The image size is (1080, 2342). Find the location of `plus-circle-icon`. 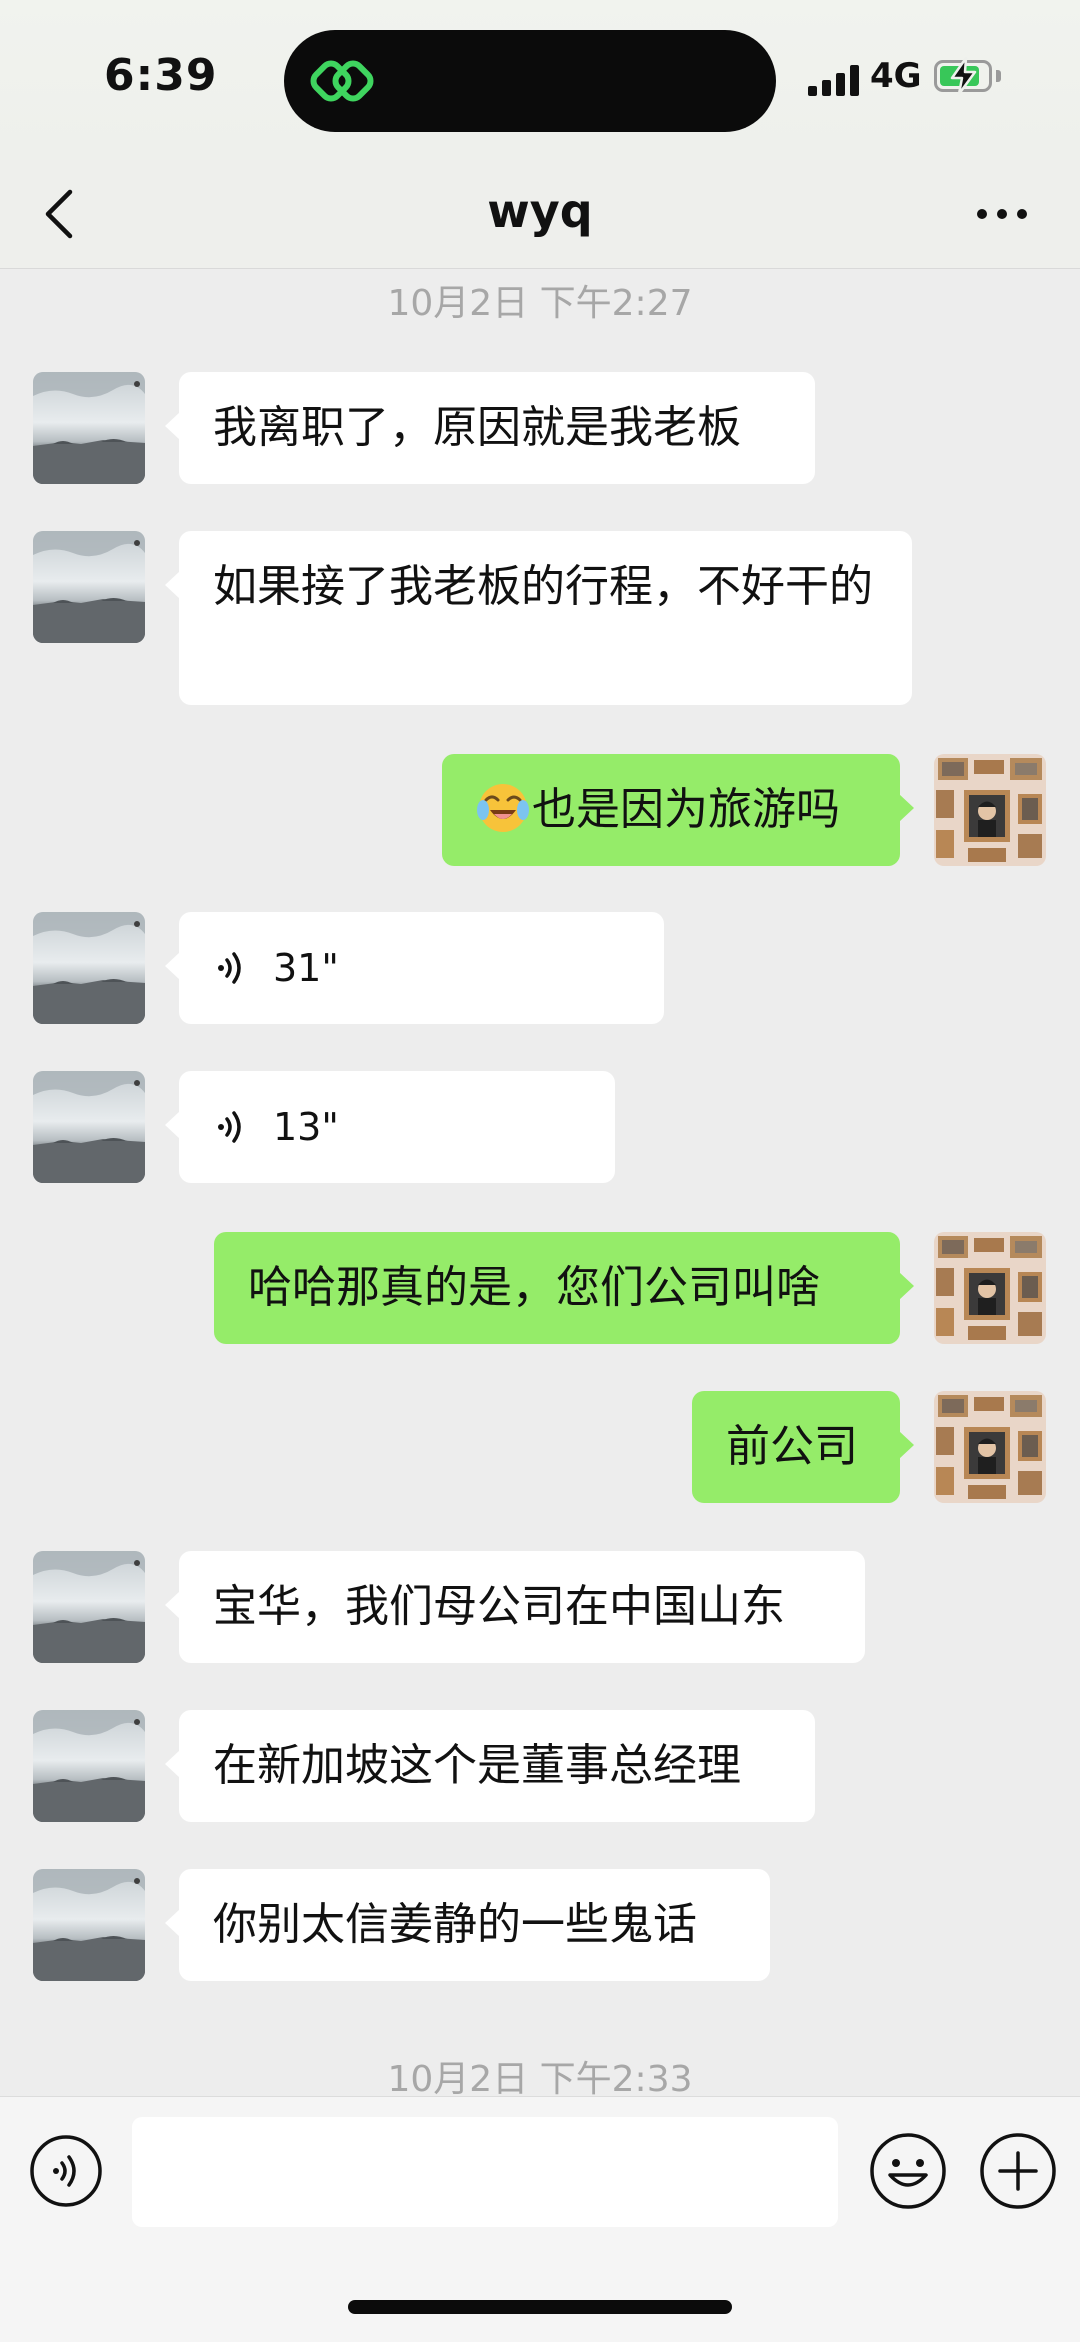

plus-circle-icon is located at coordinates (1018, 2171).